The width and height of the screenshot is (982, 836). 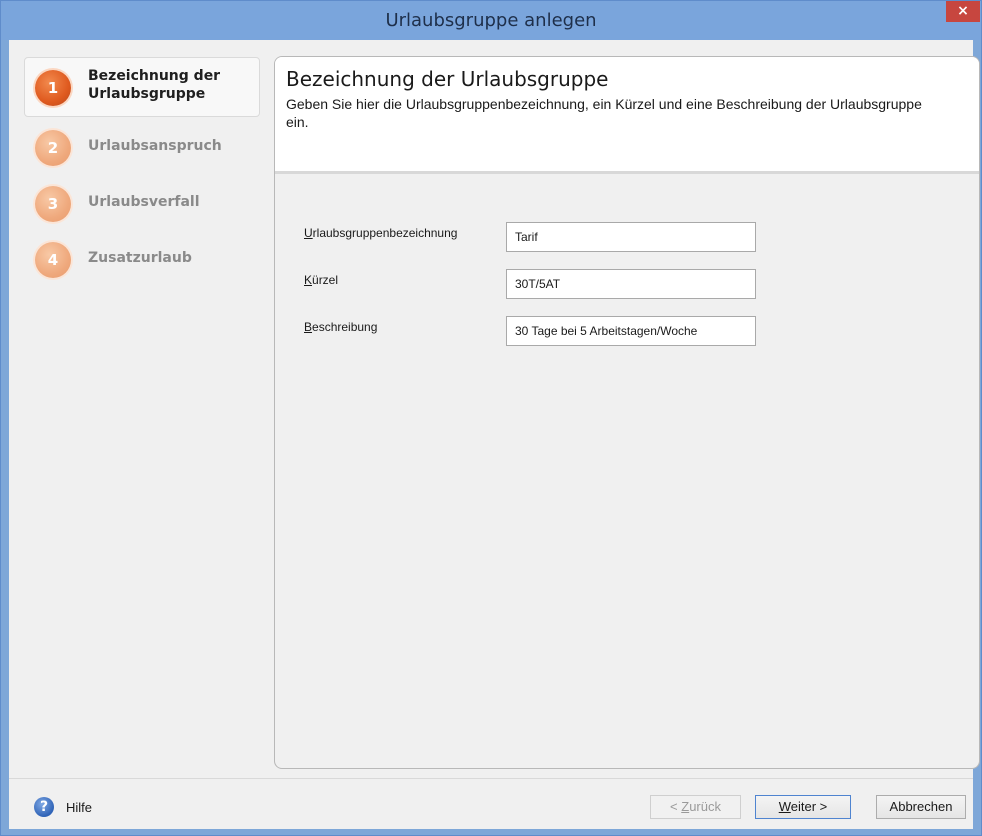 I want to click on step-label: Urlaubsanspruch, so click(x=155, y=146).